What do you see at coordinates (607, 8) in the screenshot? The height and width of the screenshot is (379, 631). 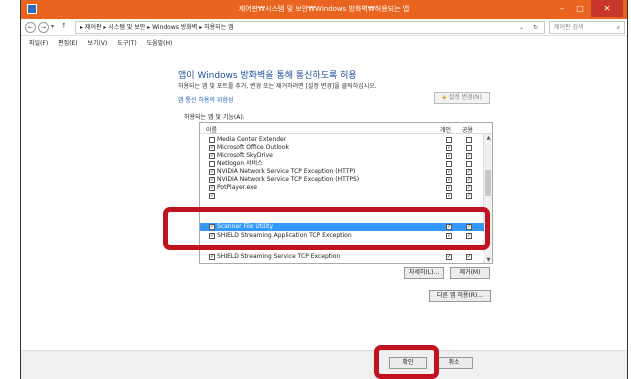 I see `close-button: ✕` at bounding box center [607, 8].